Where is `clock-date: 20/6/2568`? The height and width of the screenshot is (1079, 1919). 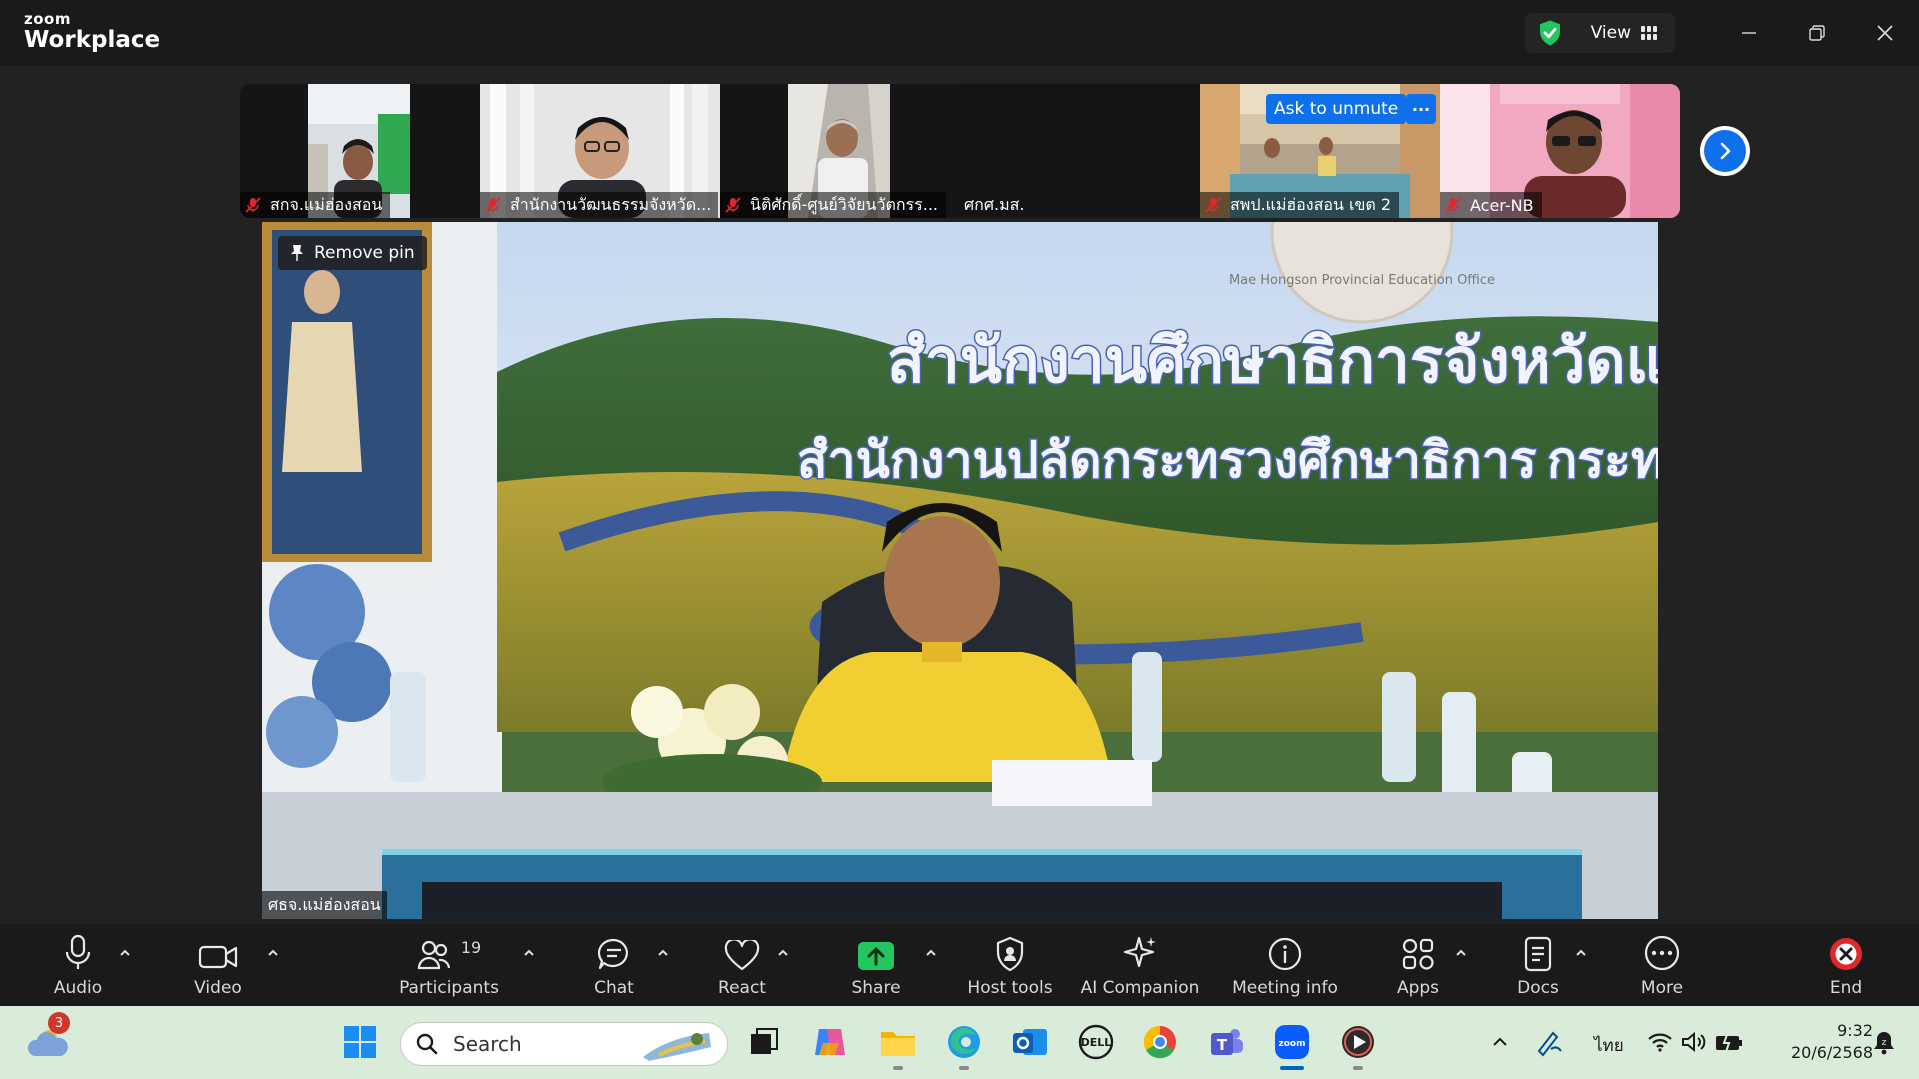
clock-date: 20/6/2568 is located at coordinates (1831, 1052).